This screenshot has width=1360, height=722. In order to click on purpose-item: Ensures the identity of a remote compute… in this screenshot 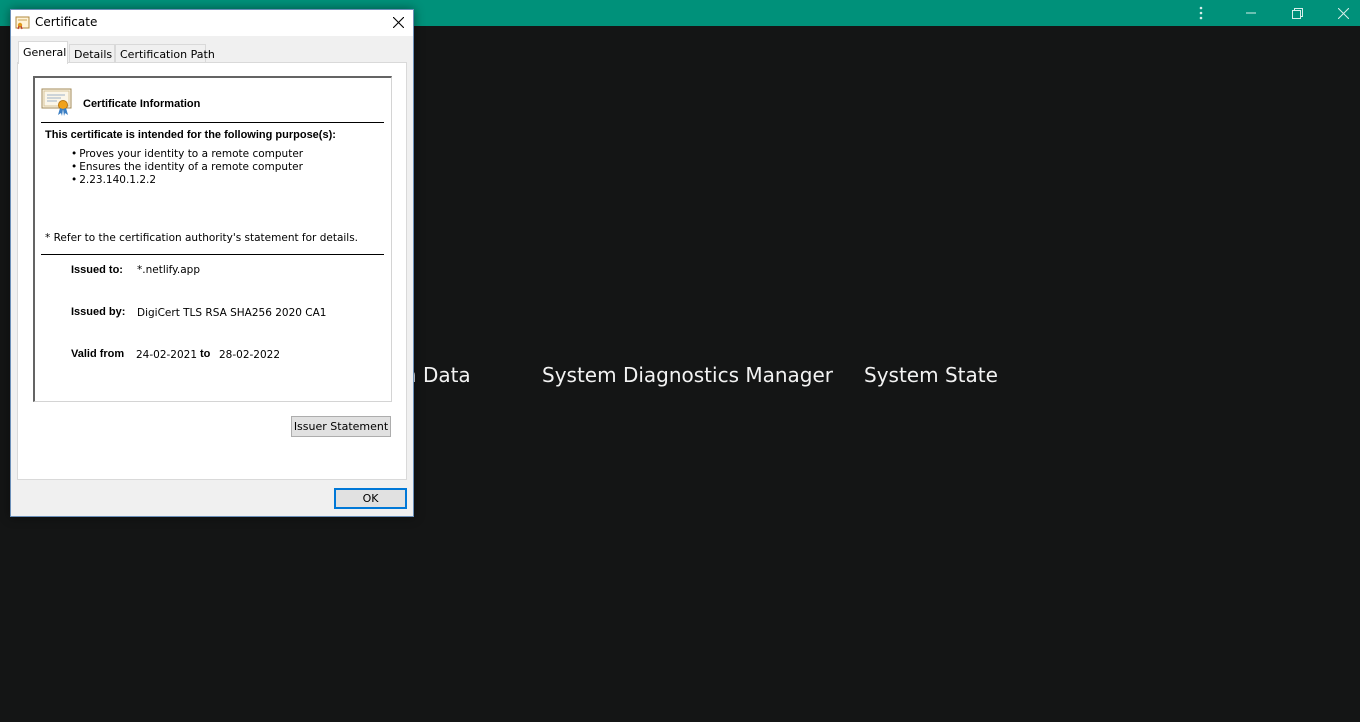, I will do `click(187, 167)`.